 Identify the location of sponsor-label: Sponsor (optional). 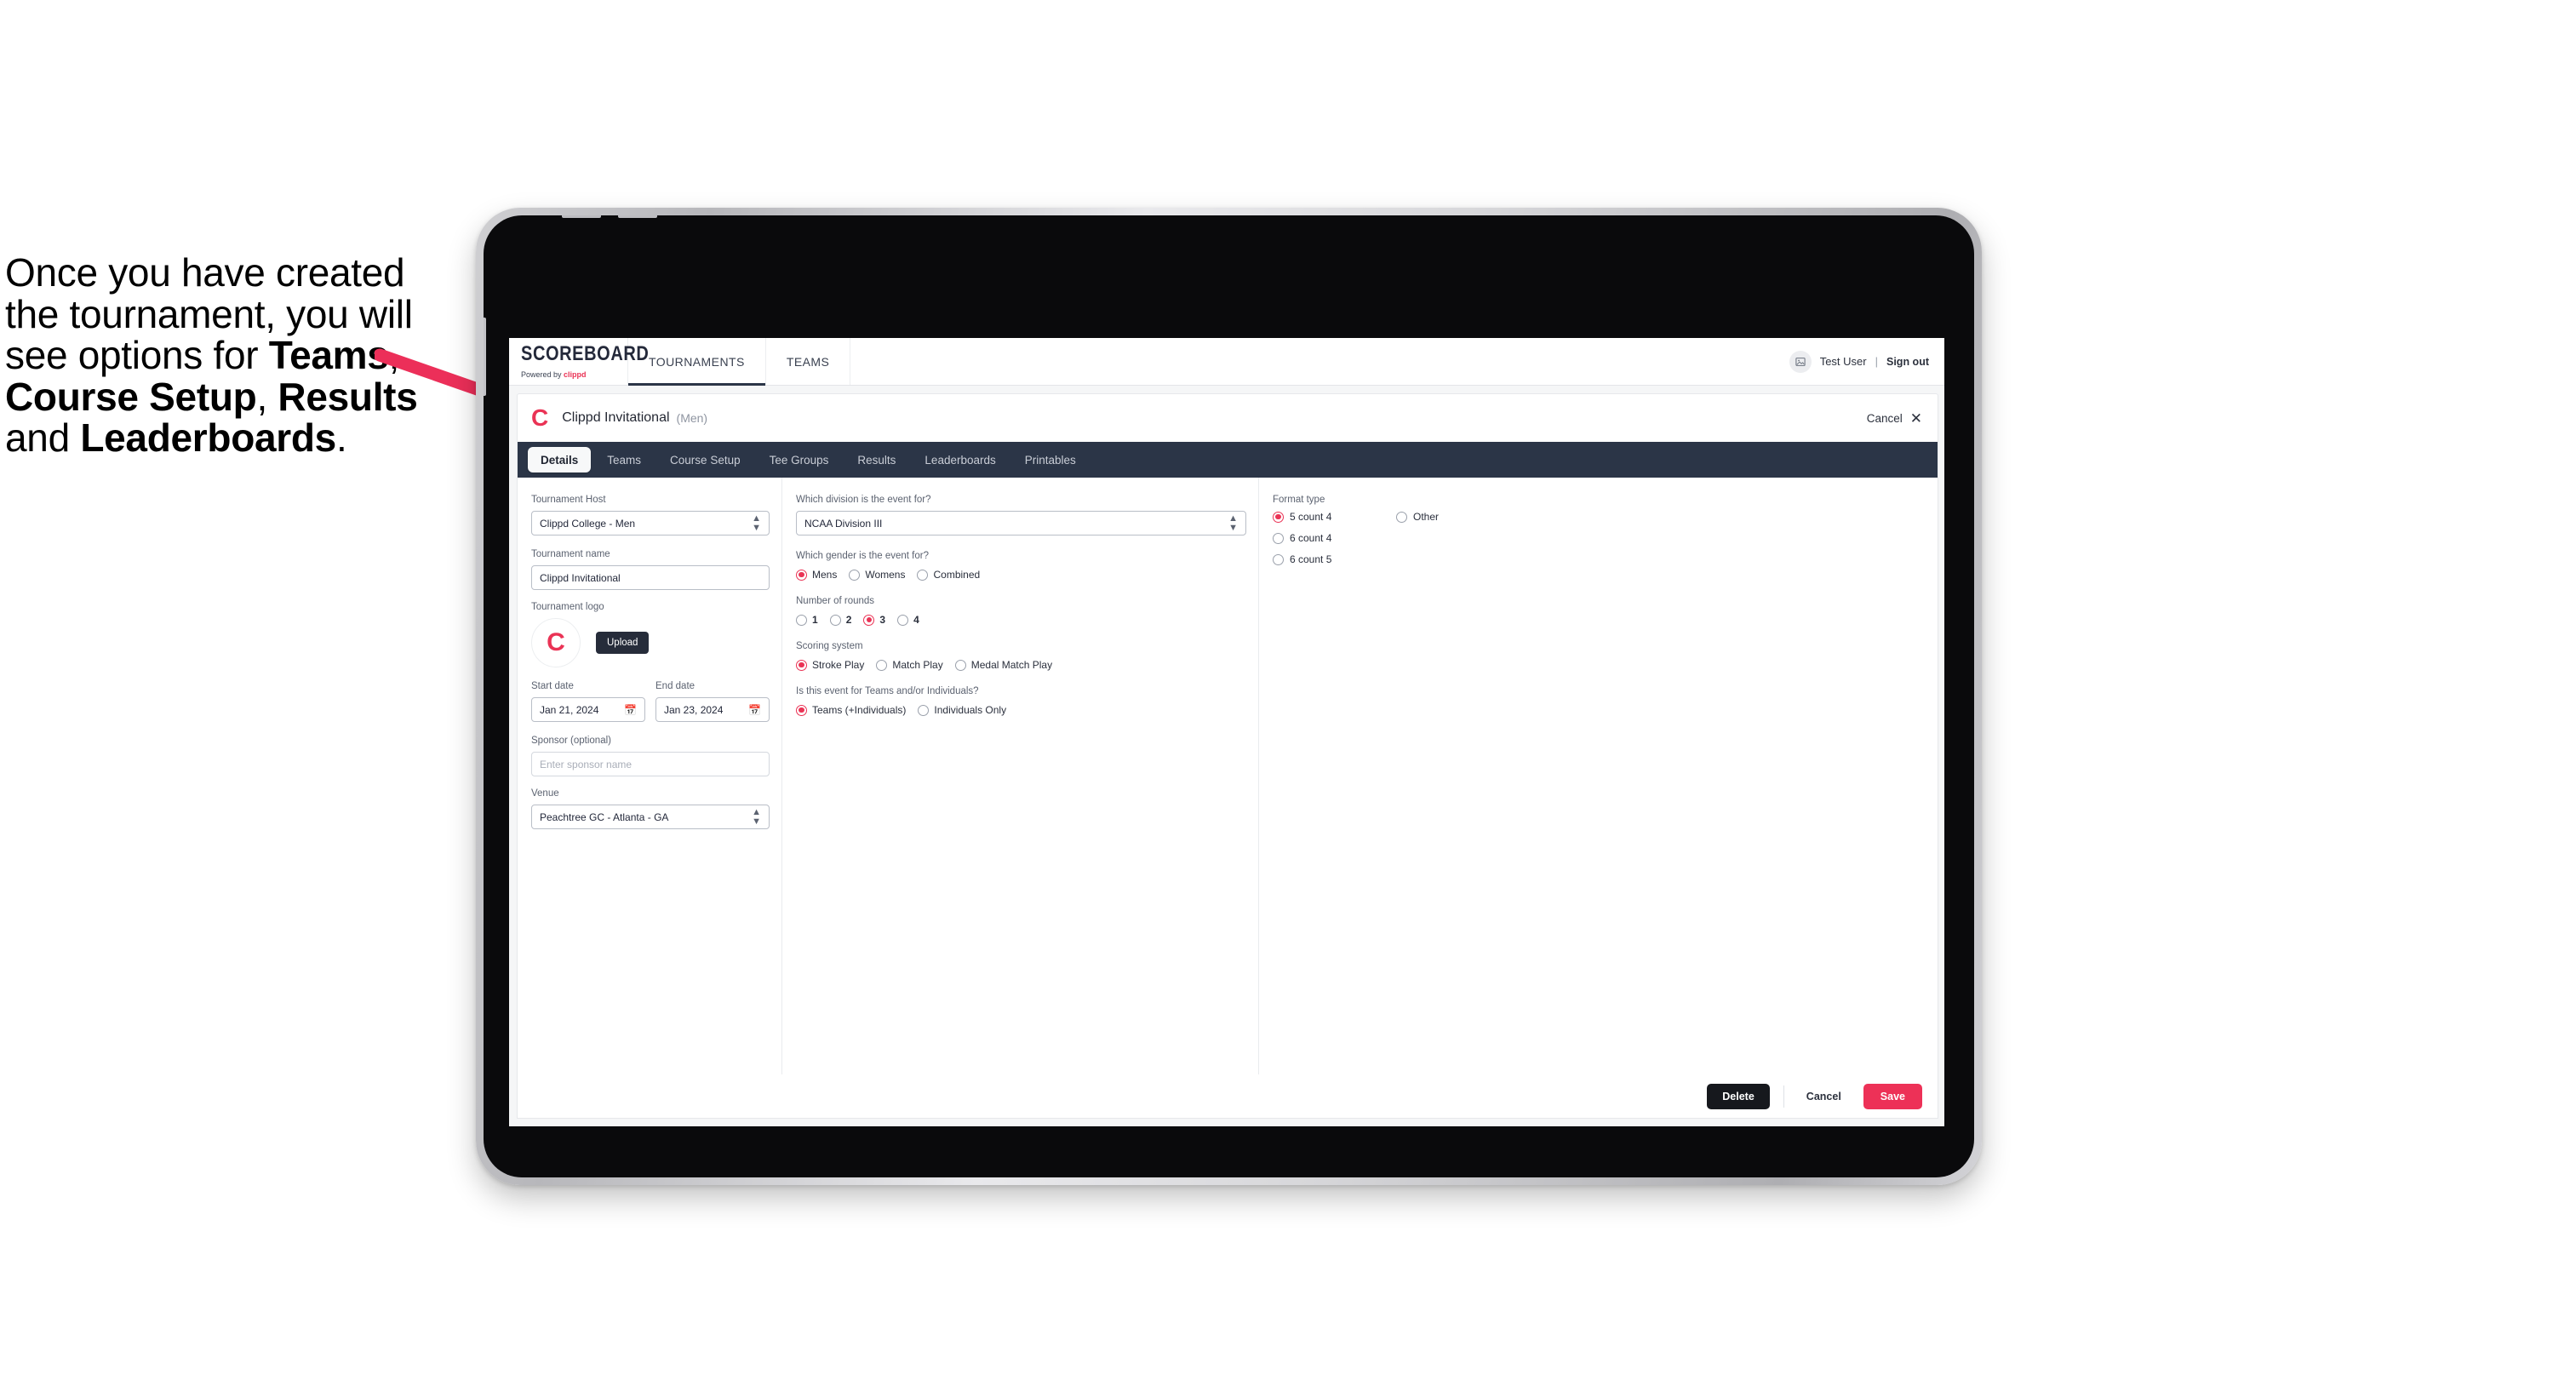
(571, 741).